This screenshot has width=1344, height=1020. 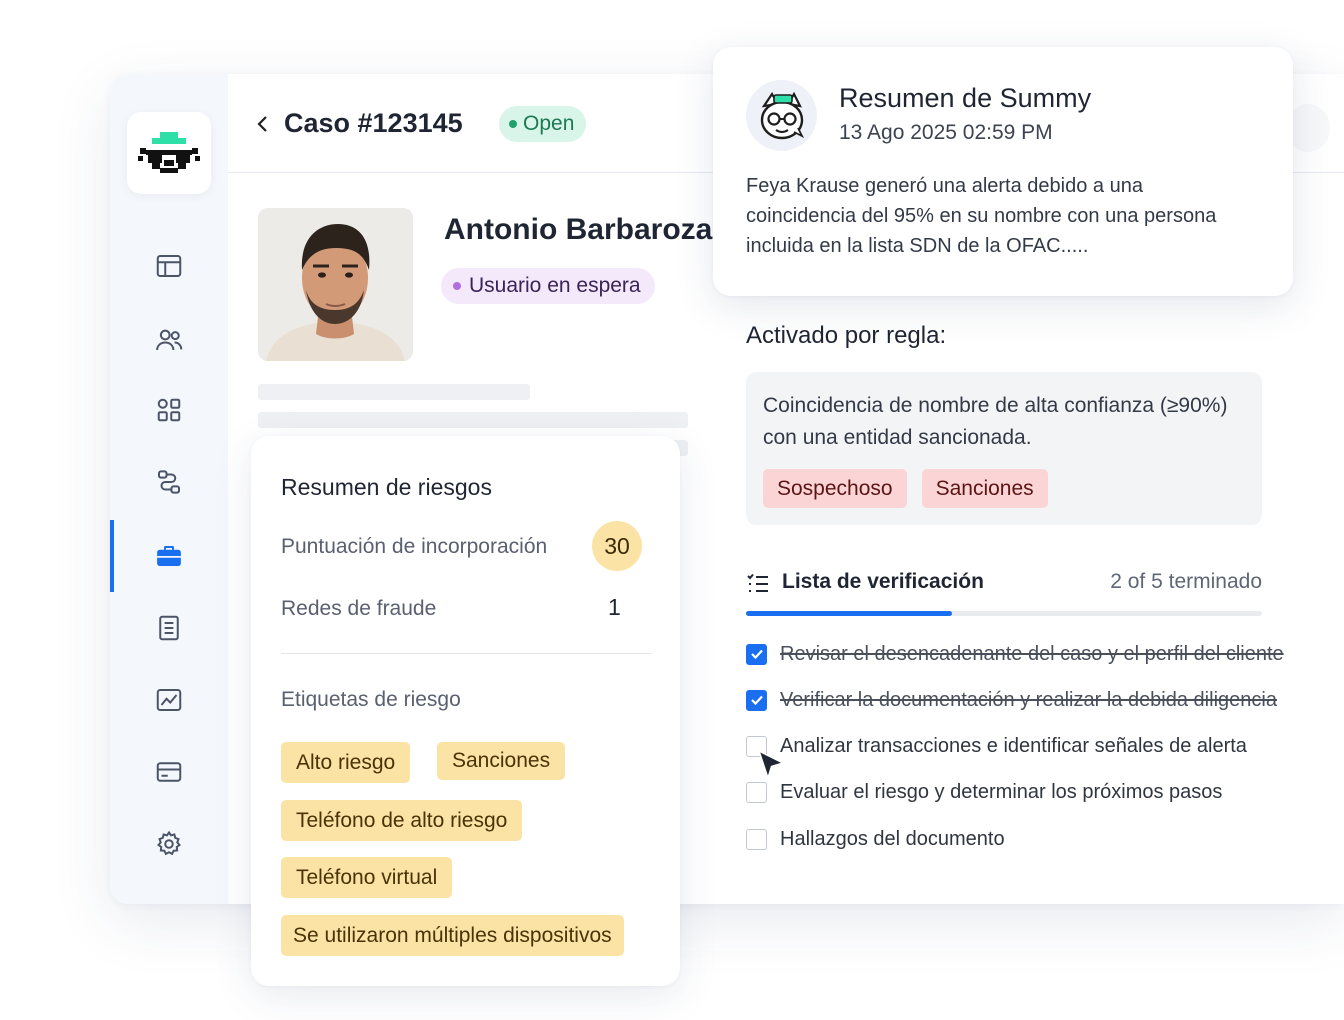 What do you see at coordinates (965, 98) in the screenshot?
I see `summy-title: Resumen de Summy` at bounding box center [965, 98].